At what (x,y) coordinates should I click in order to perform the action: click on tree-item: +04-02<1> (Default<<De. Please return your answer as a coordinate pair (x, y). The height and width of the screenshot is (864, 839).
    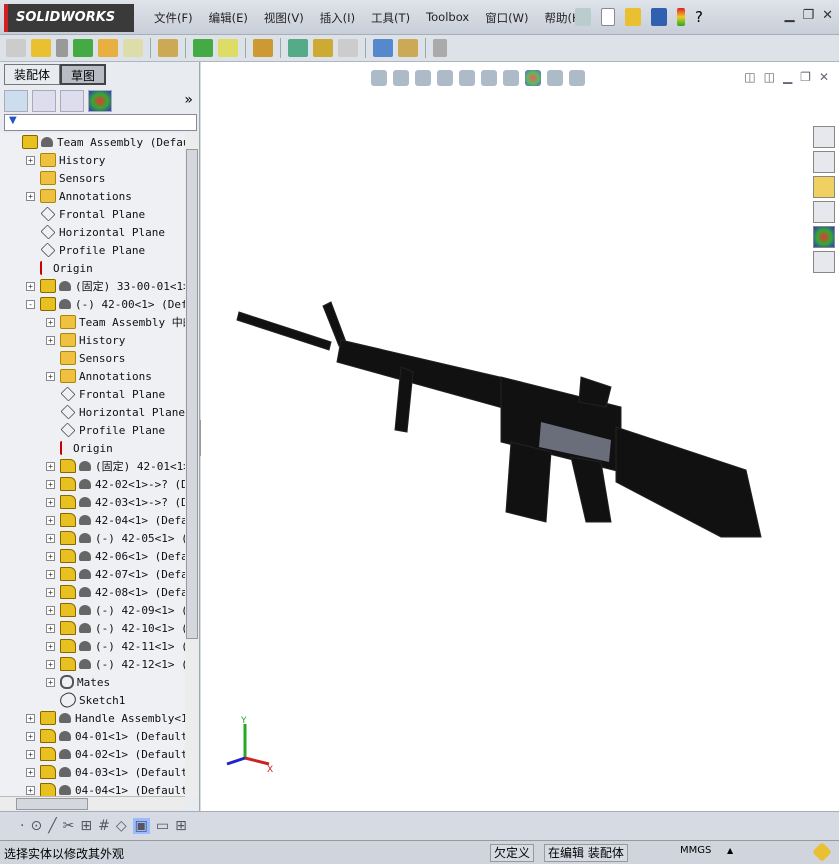
    Looking at the image, I should click on (105, 754).